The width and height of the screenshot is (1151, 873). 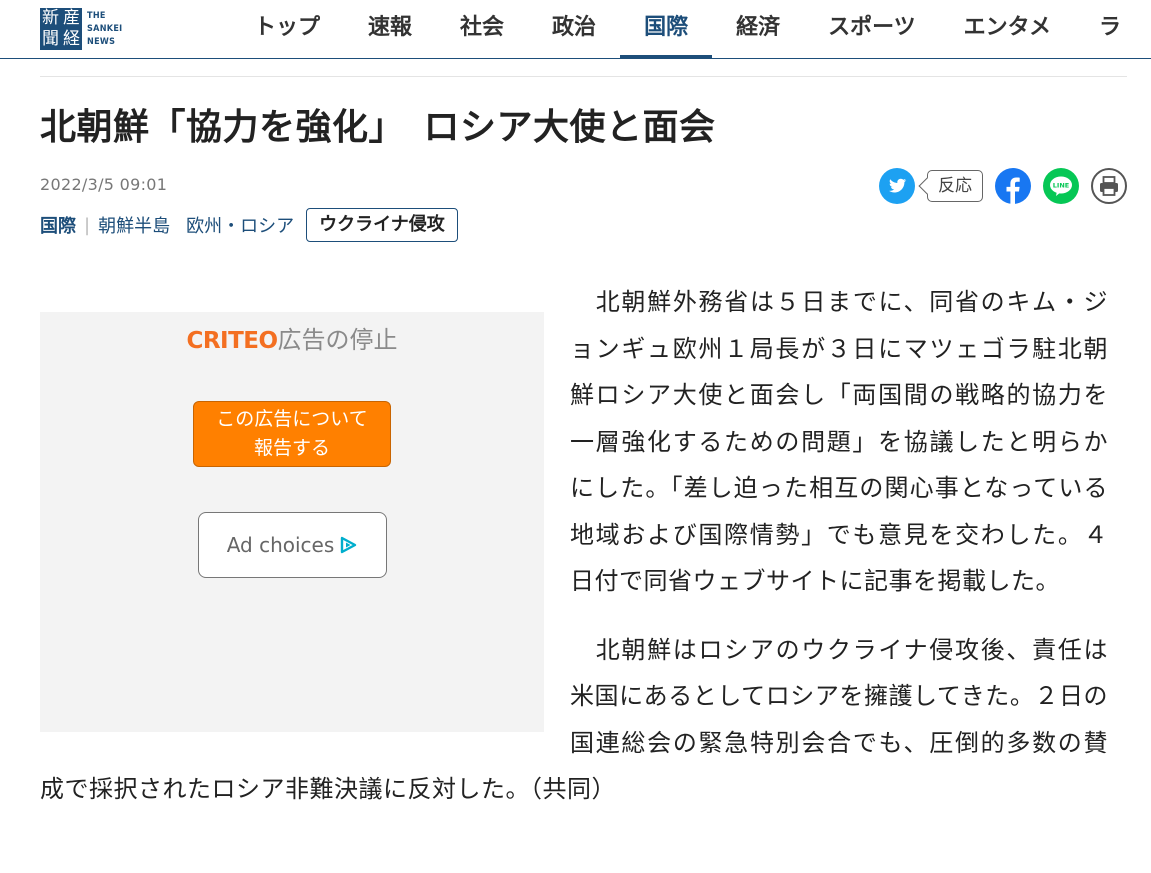 What do you see at coordinates (240, 225) in the screenshot?
I see `tag-link-europe-russia: 欧州・ロシア` at bounding box center [240, 225].